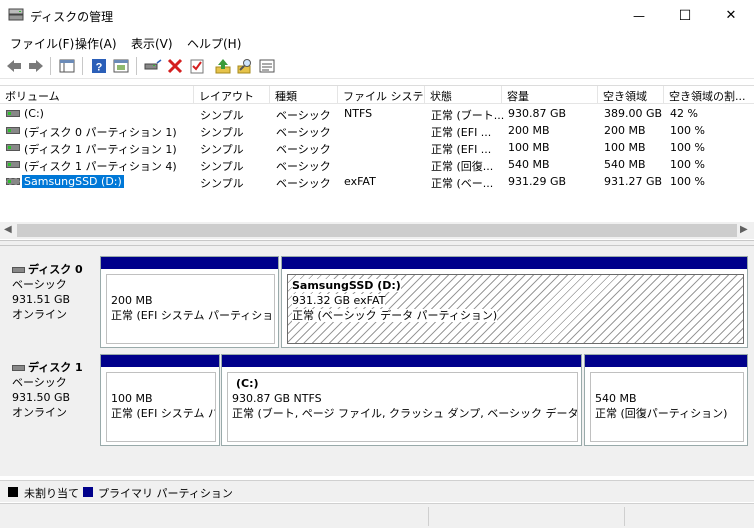  Describe the element at coordinates (346, 285) in the screenshot. I see `partition-name: SamsungSSD (D:)` at that location.